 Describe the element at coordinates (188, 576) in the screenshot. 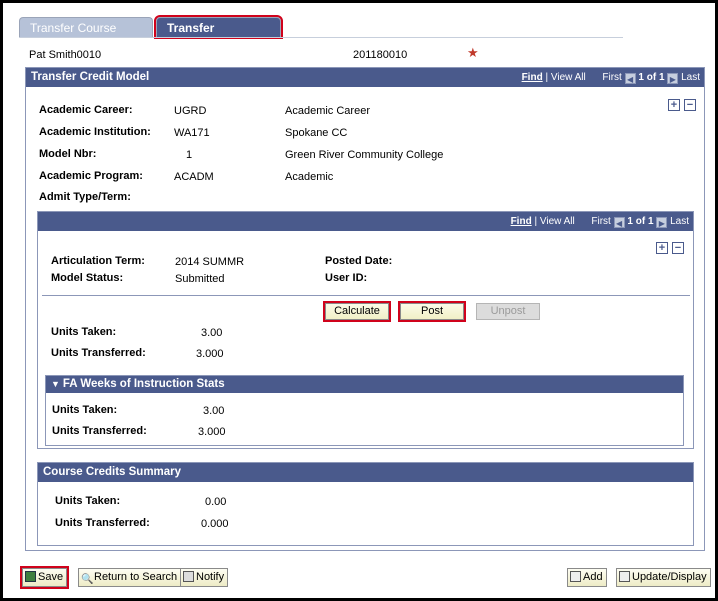

I see `notify-icon` at that location.